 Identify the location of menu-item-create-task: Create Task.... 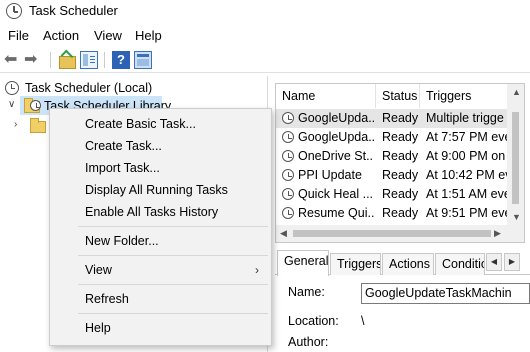
(123, 146).